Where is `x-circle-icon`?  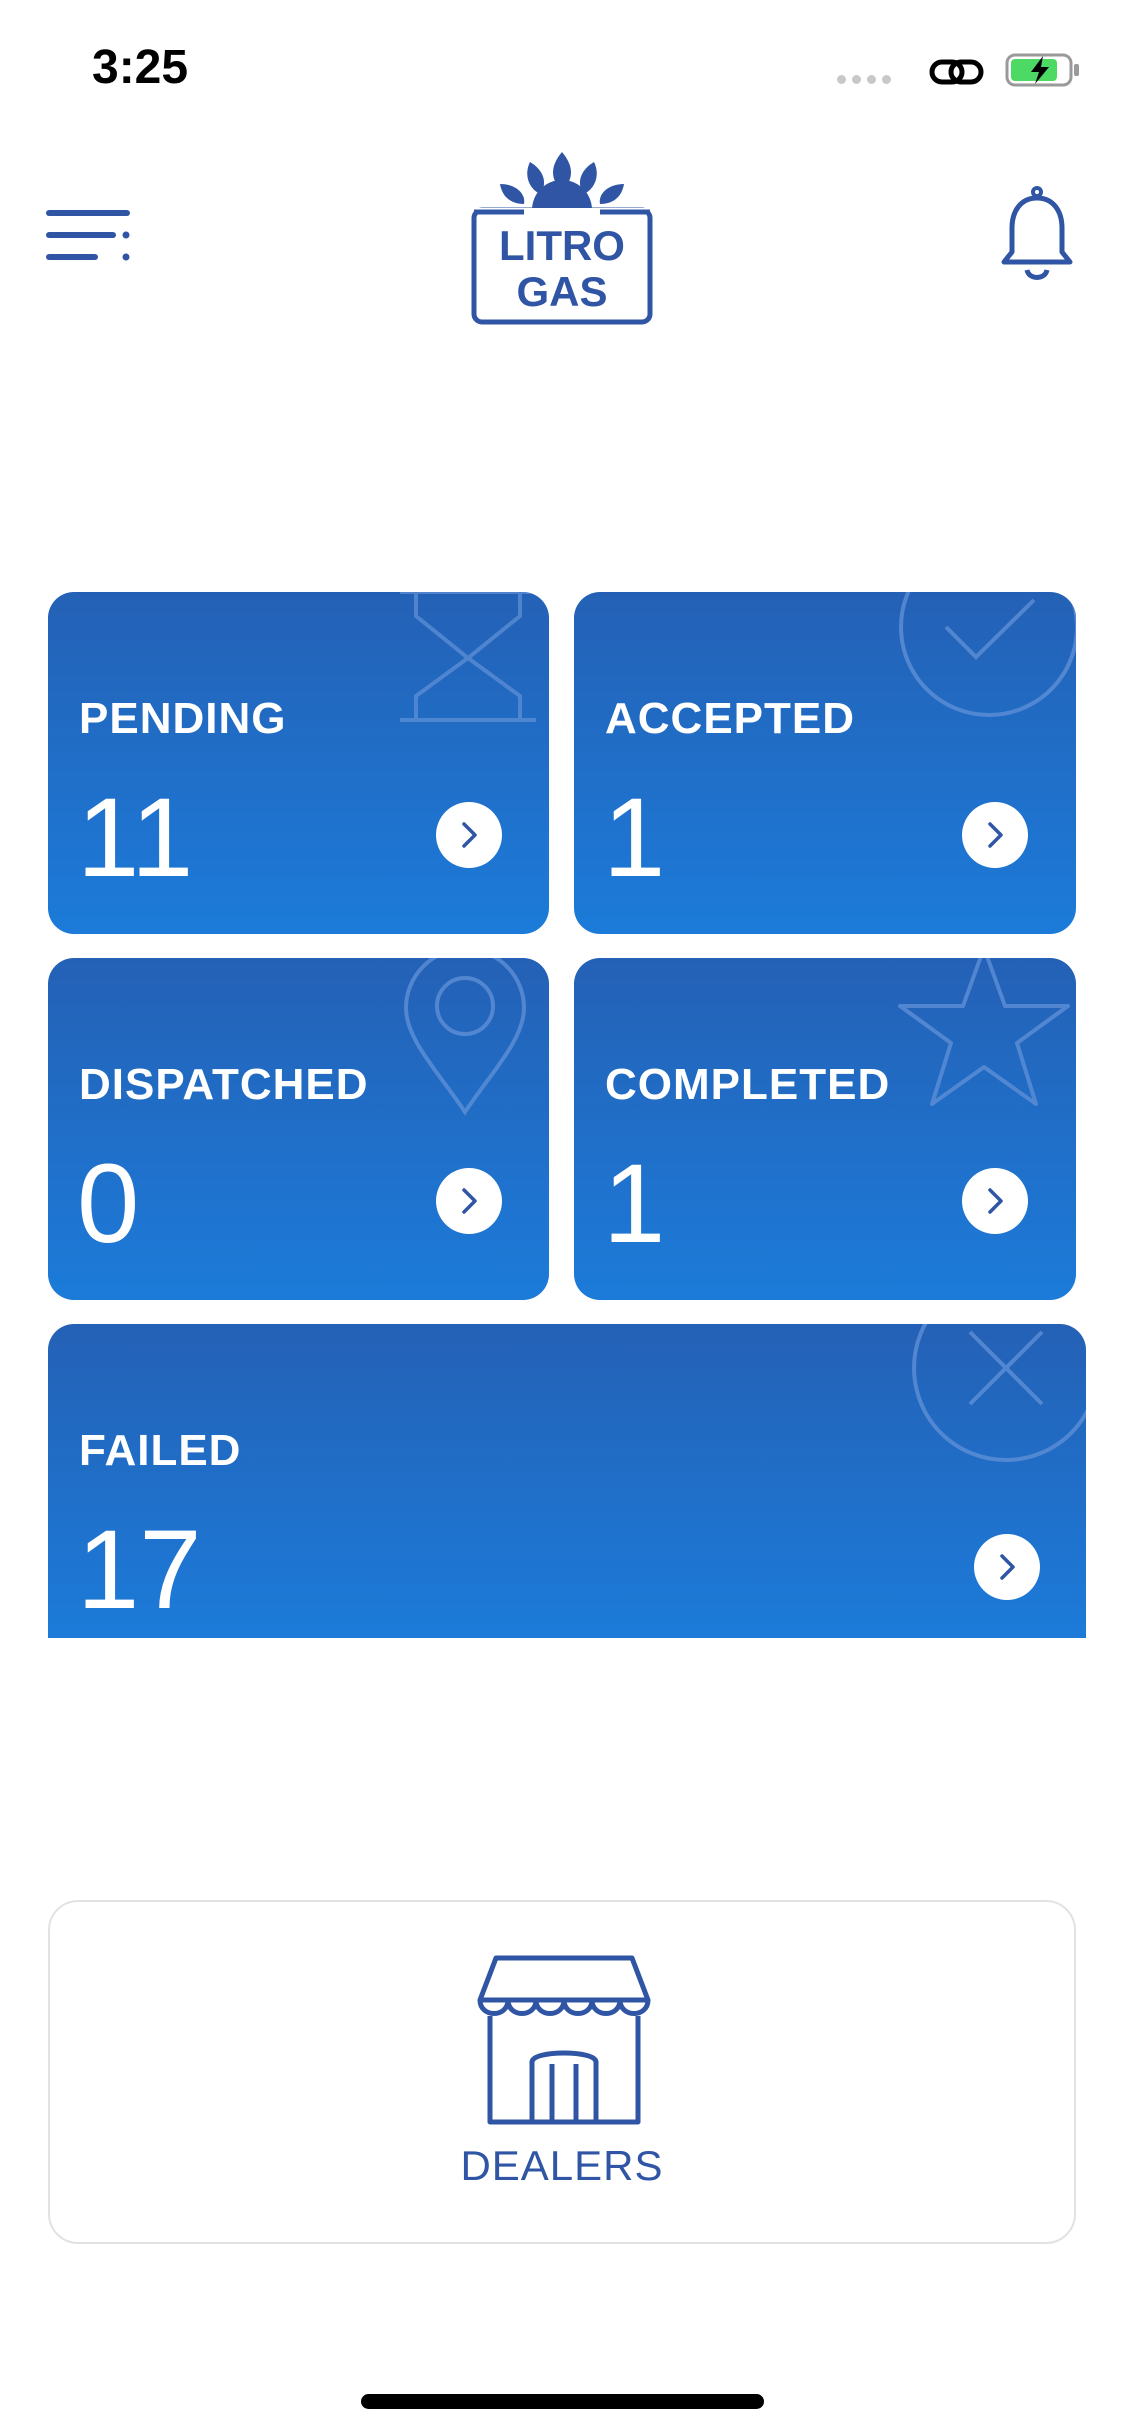
x-circle-icon is located at coordinates (999, 1393).